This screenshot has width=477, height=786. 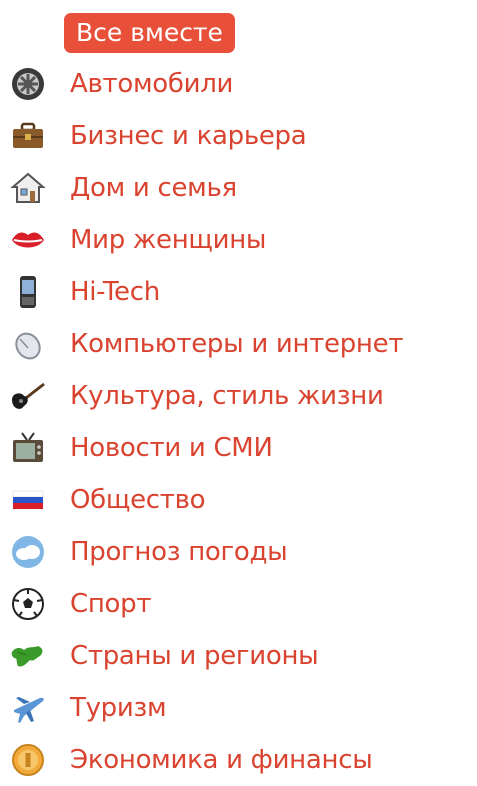 I want to click on category-label: Мир женщины, so click(x=168, y=240).